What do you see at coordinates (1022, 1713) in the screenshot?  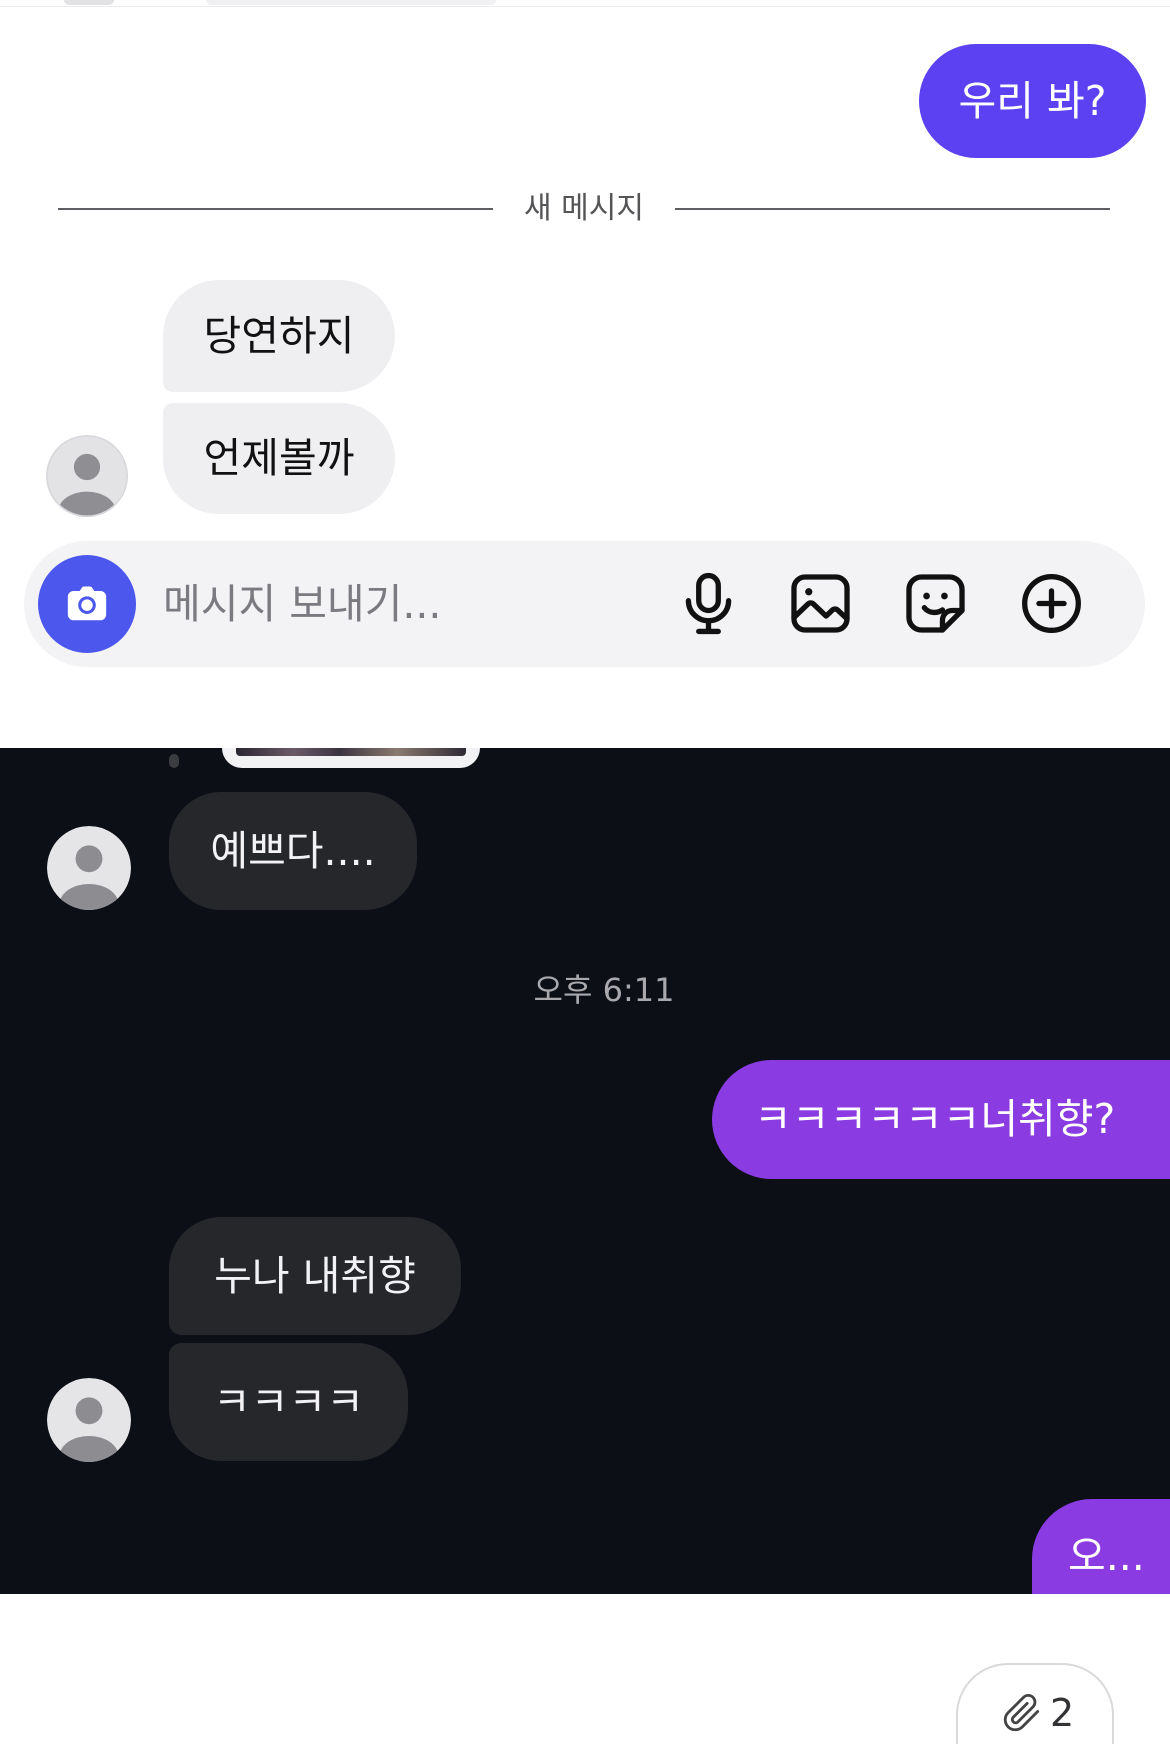 I see `paperclip-icon` at bounding box center [1022, 1713].